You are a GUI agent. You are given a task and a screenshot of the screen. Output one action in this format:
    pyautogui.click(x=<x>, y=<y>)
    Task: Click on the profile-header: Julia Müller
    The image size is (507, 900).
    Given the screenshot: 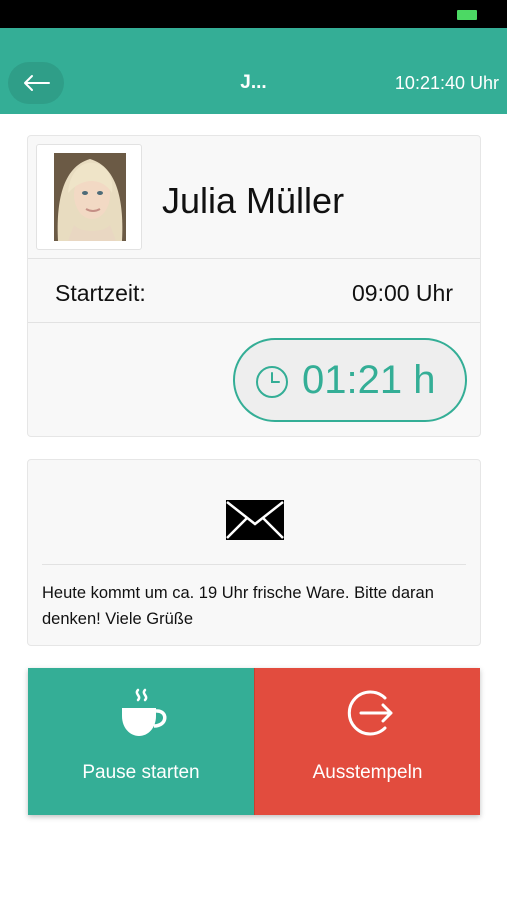 What is the action you would take?
    pyautogui.click(x=254, y=197)
    